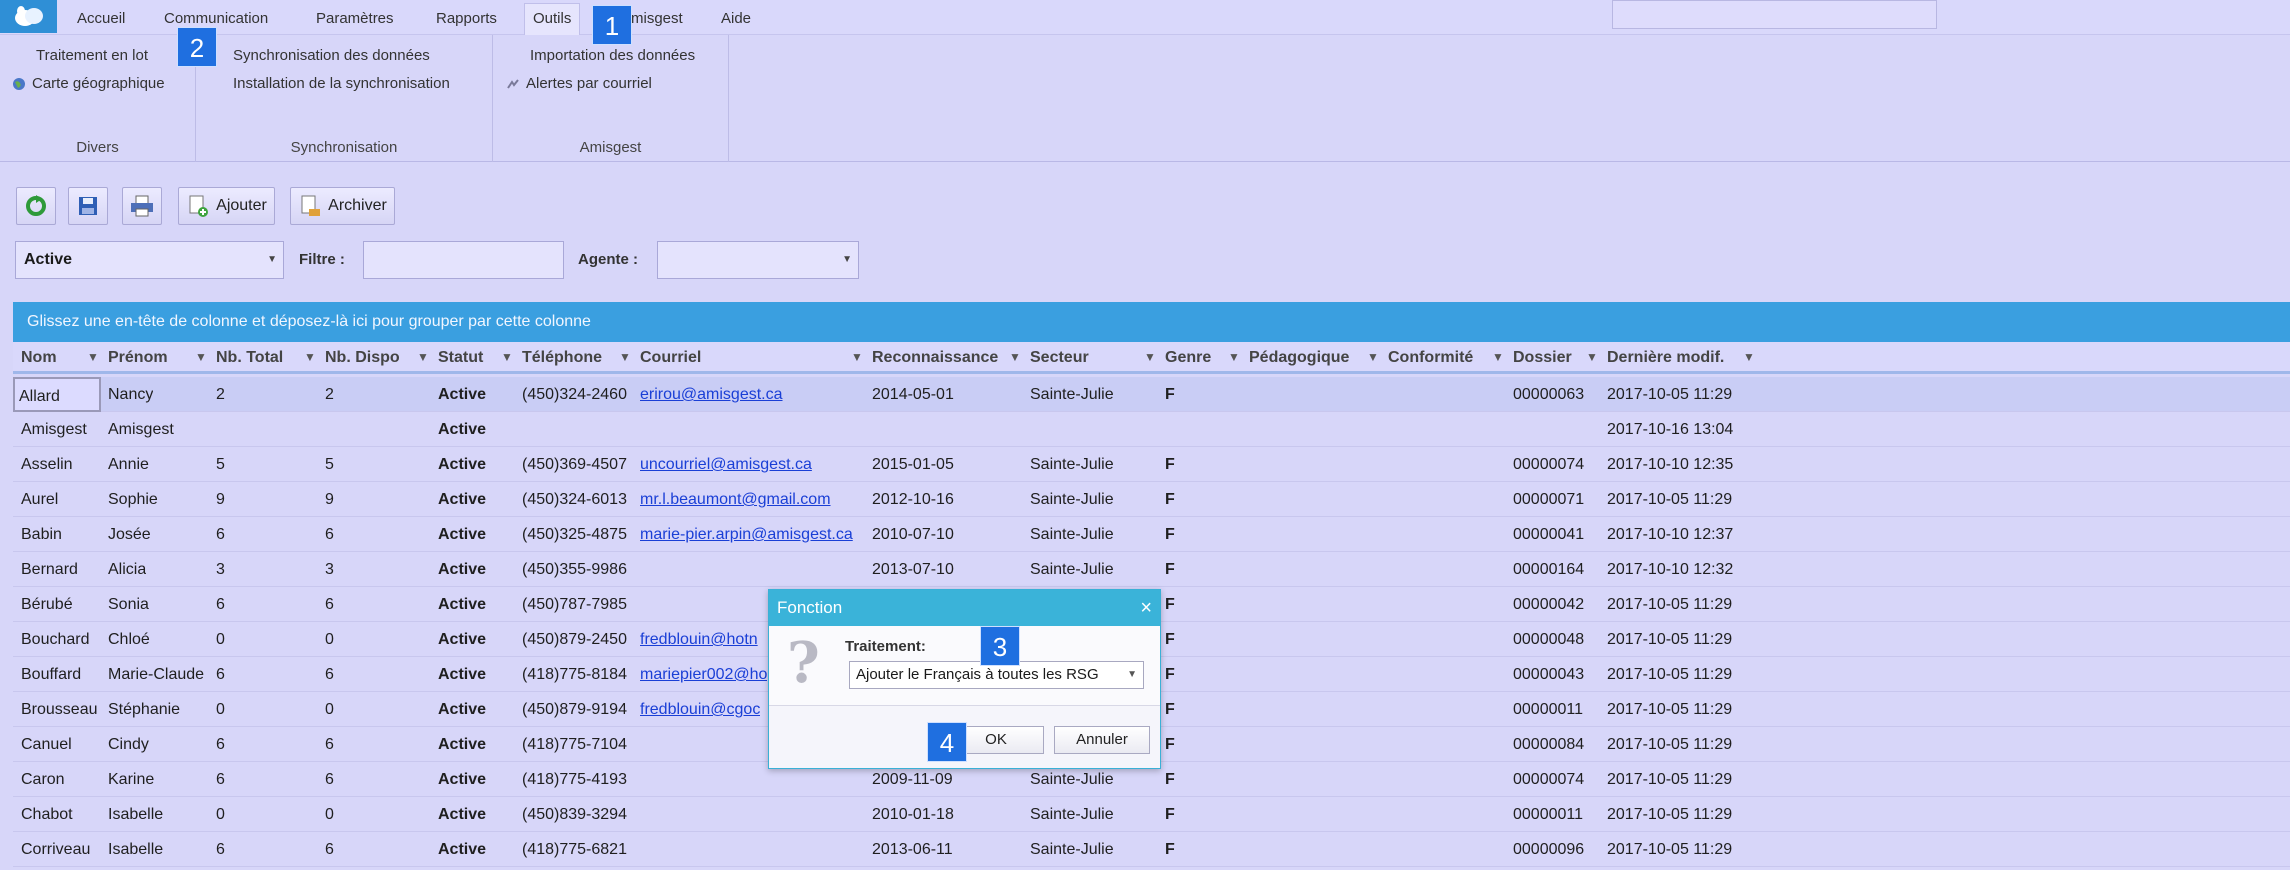  I want to click on menu-accueil: Accueil, so click(101, 19).